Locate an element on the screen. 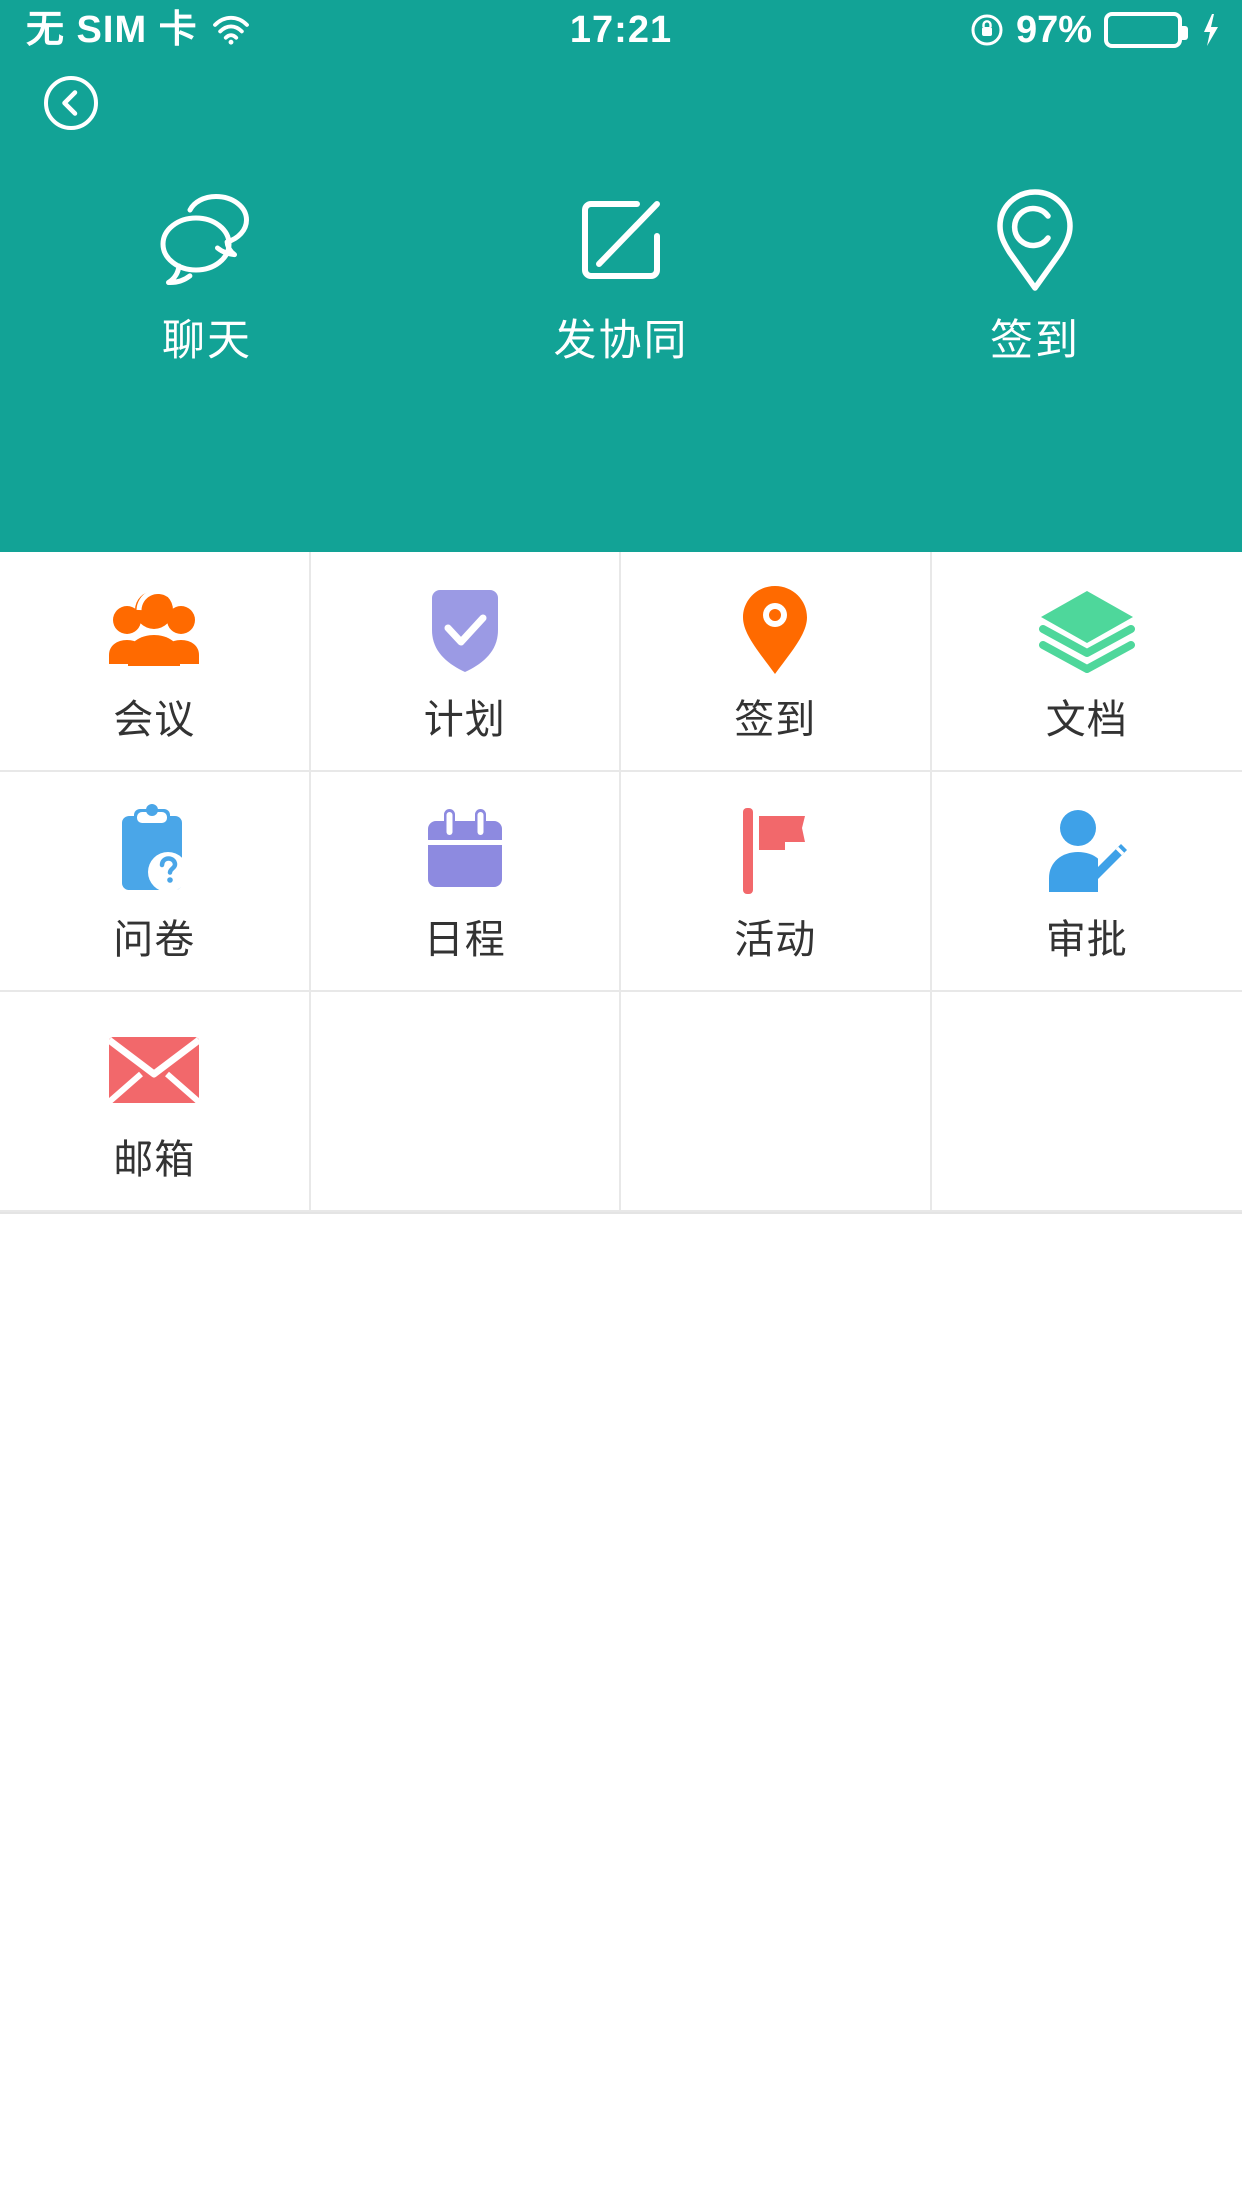 This screenshot has height=2208, width=1242. grid-item-label: 活动 is located at coordinates (775, 940).